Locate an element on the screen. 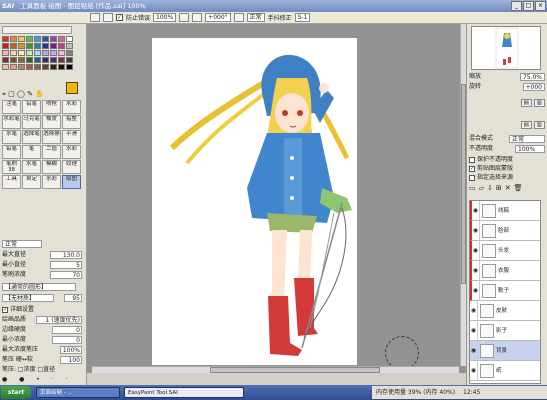 The height and width of the screenshot is (400, 547). zoom-out-button is located at coordinates (197, 17).